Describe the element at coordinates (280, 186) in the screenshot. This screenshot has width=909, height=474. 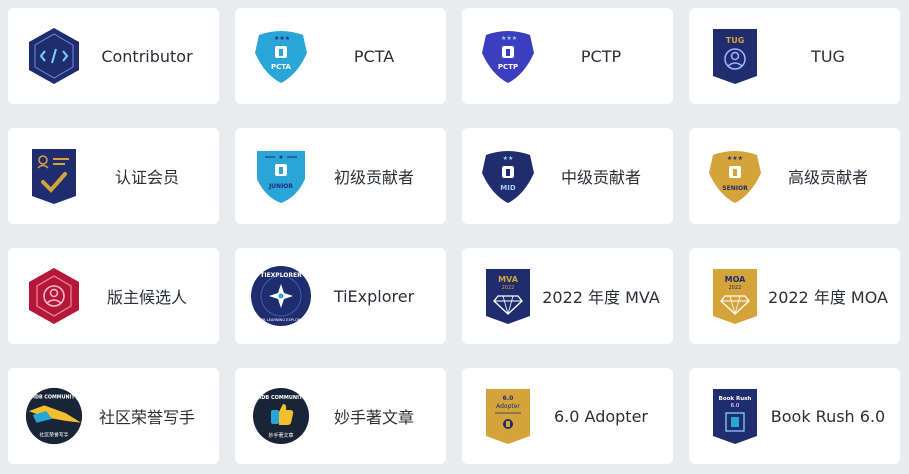
I see `junior-badge-text: JUNIOR` at that location.